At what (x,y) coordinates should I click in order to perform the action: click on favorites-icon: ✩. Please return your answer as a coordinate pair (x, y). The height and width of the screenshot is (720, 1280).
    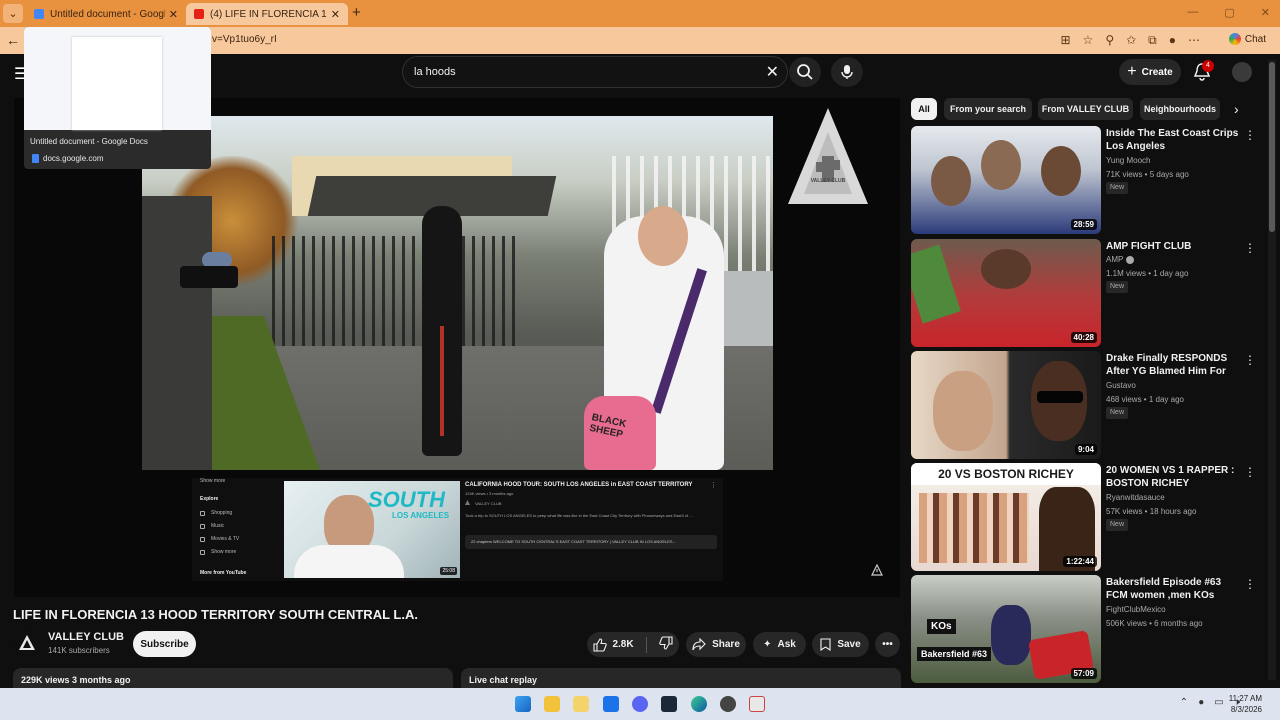
    Looking at the image, I should click on (1131, 40).